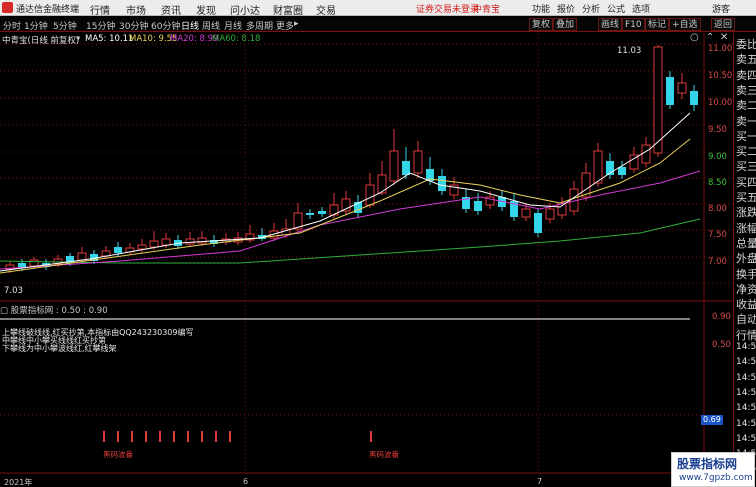  Describe the element at coordinates (447, 8) in the screenshot. I see `login-notice: 证券交易未登录` at that location.